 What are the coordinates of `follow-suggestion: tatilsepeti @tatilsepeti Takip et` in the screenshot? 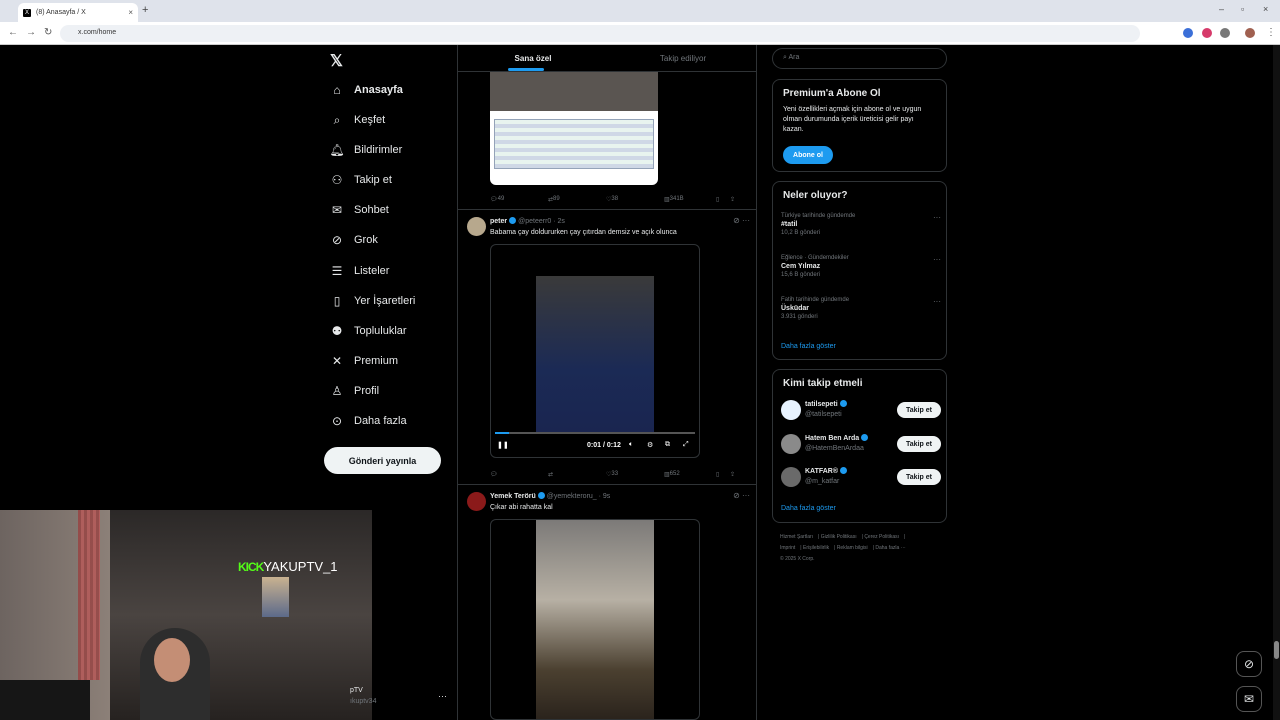 It's located at (861, 411).